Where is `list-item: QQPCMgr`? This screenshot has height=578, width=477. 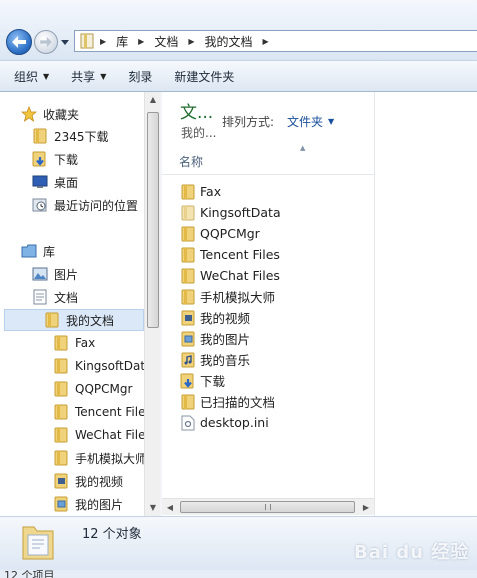
list-item: QQPCMgr is located at coordinates (219, 233).